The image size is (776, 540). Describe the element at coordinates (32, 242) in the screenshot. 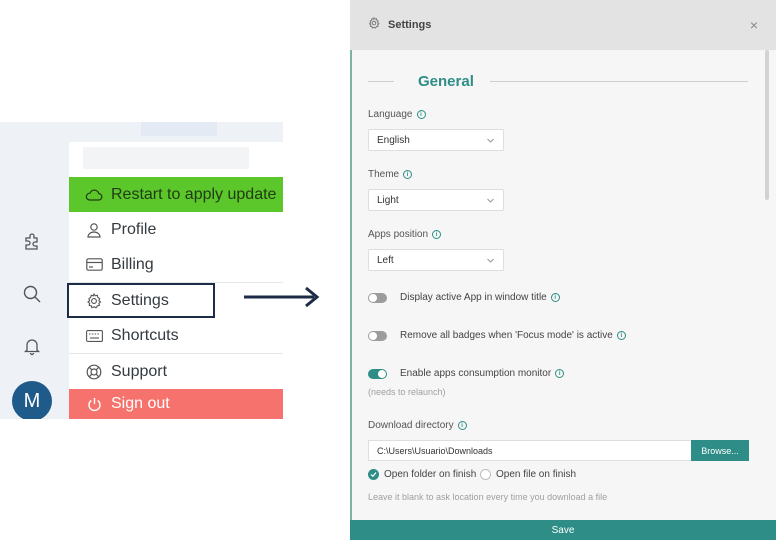

I see `puzzle-icon` at that location.